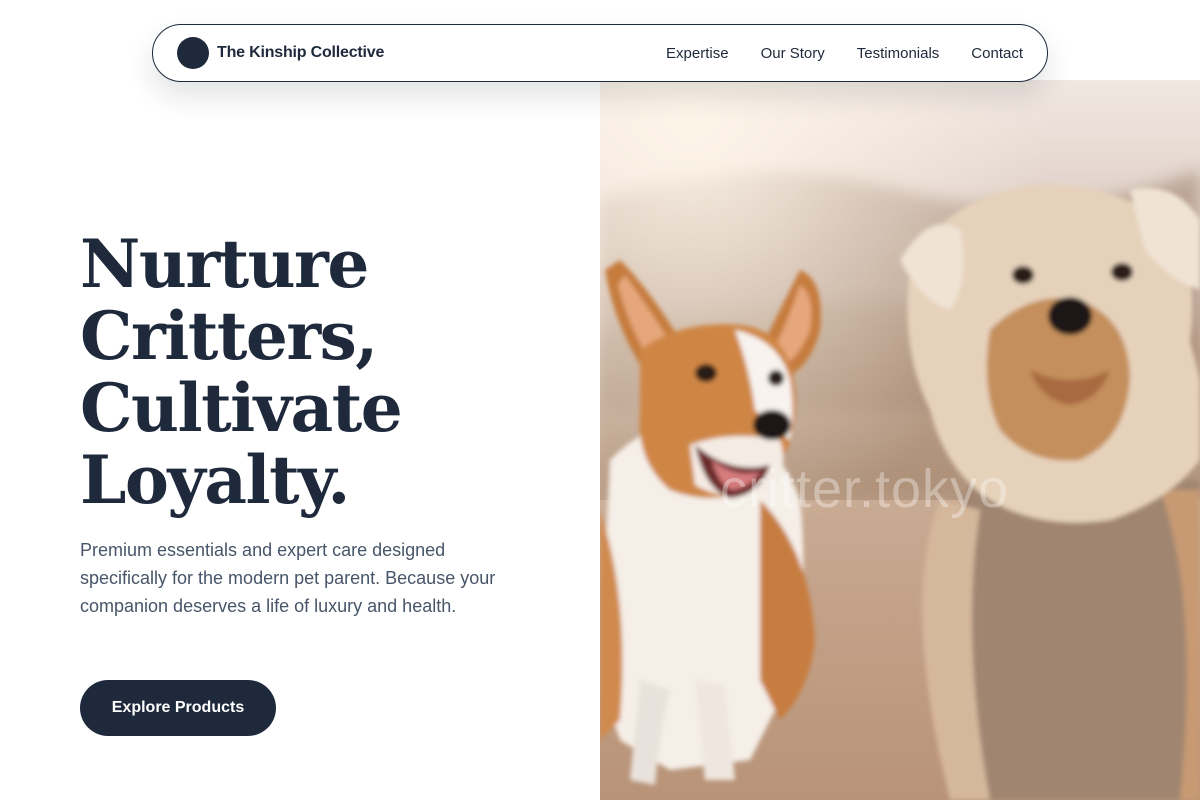 Image resolution: width=1200 pixels, height=800 pixels. What do you see at coordinates (193, 53) in the screenshot?
I see `circle-logo-icon` at bounding box center [193, 53].